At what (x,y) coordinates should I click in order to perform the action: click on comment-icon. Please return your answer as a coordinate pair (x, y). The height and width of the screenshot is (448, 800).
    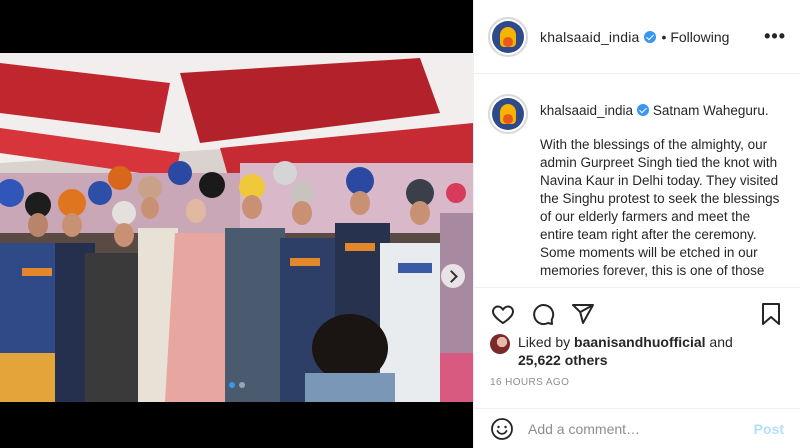
    Looking at the image, I should click on (543, 314).